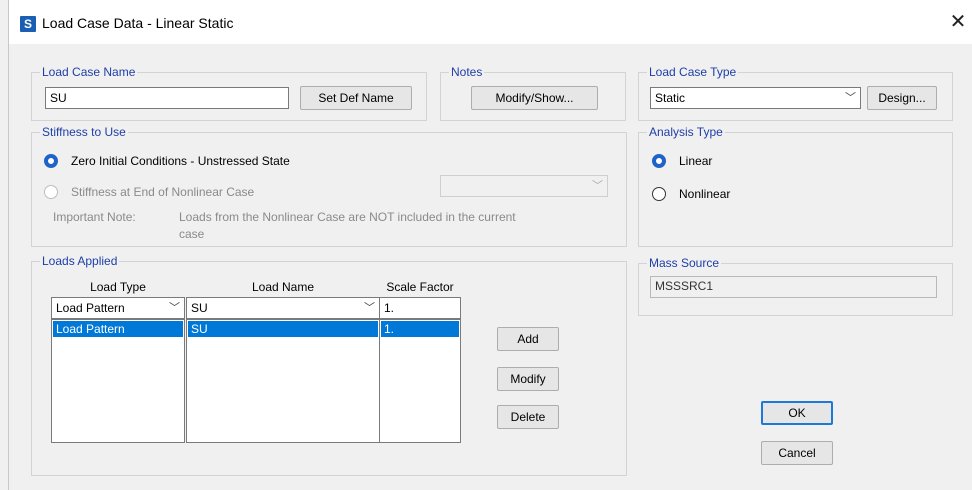 The height and width of the screenshot is (490, 972). I want to click on scale-factor-header: Scale Factor, so click(420, 287).